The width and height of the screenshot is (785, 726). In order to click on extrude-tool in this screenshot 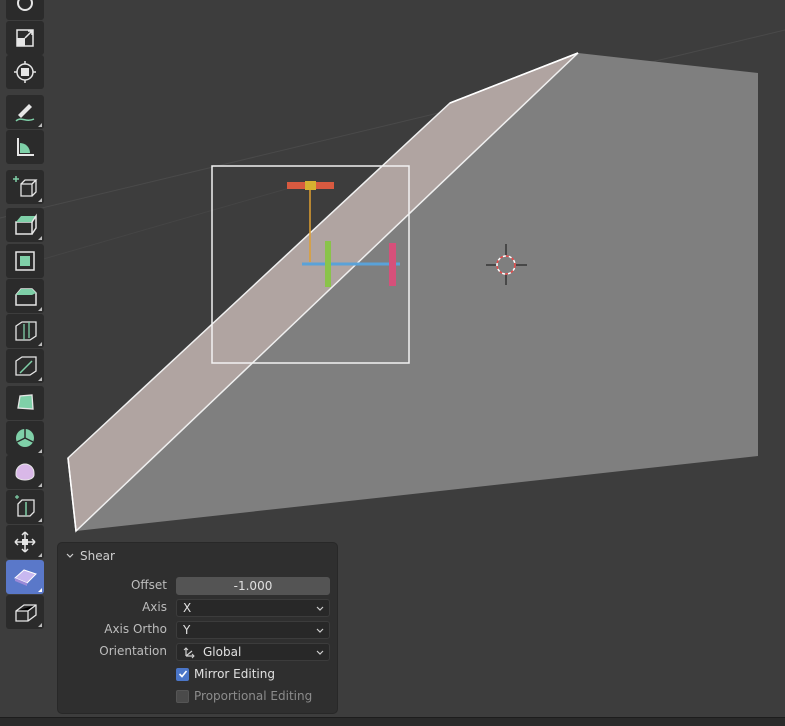, I will do `click(25, 225)`.